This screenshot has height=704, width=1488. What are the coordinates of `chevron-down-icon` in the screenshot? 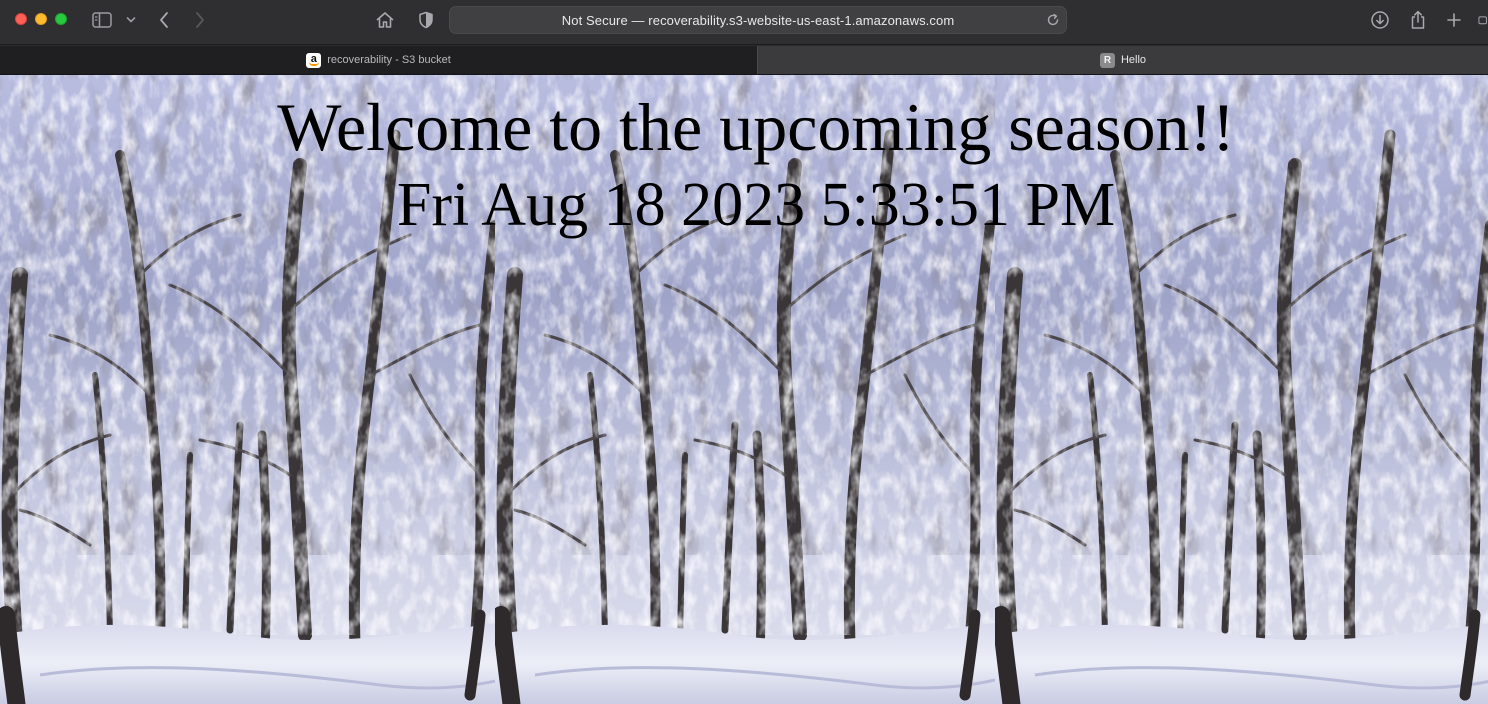 It's located at (131, 20).